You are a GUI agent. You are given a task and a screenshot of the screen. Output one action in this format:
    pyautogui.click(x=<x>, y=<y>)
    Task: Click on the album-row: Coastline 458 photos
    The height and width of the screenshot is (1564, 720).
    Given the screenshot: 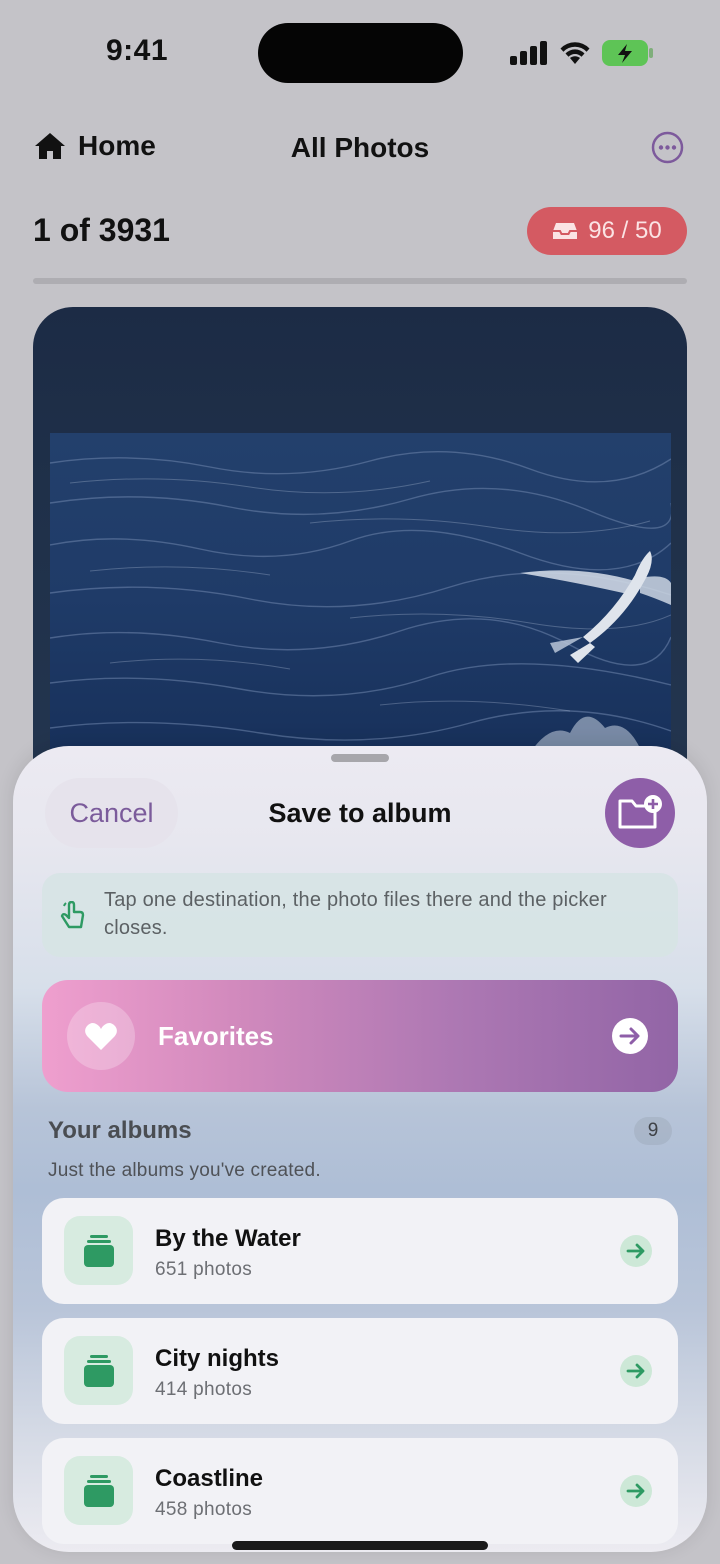 What is the action you would take?
    pyautogui.click(x=360, y=1491)
    